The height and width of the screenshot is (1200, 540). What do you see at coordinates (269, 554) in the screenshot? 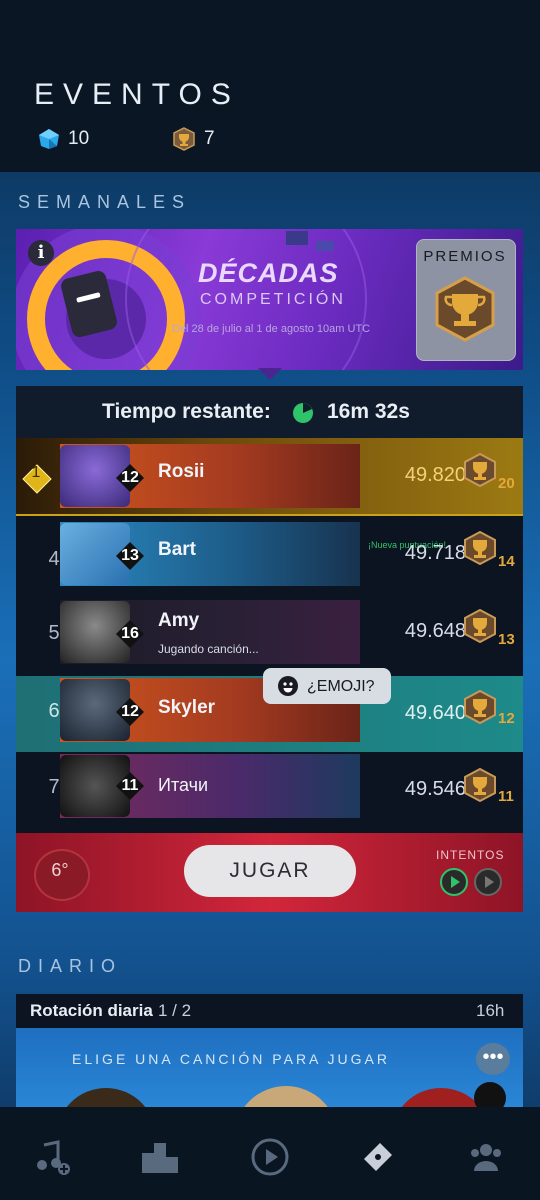
I see `leaderboard-row: 4 13 Bart ¡Nueva puntuación! 49.718 14` at bounding box center [269, 554].